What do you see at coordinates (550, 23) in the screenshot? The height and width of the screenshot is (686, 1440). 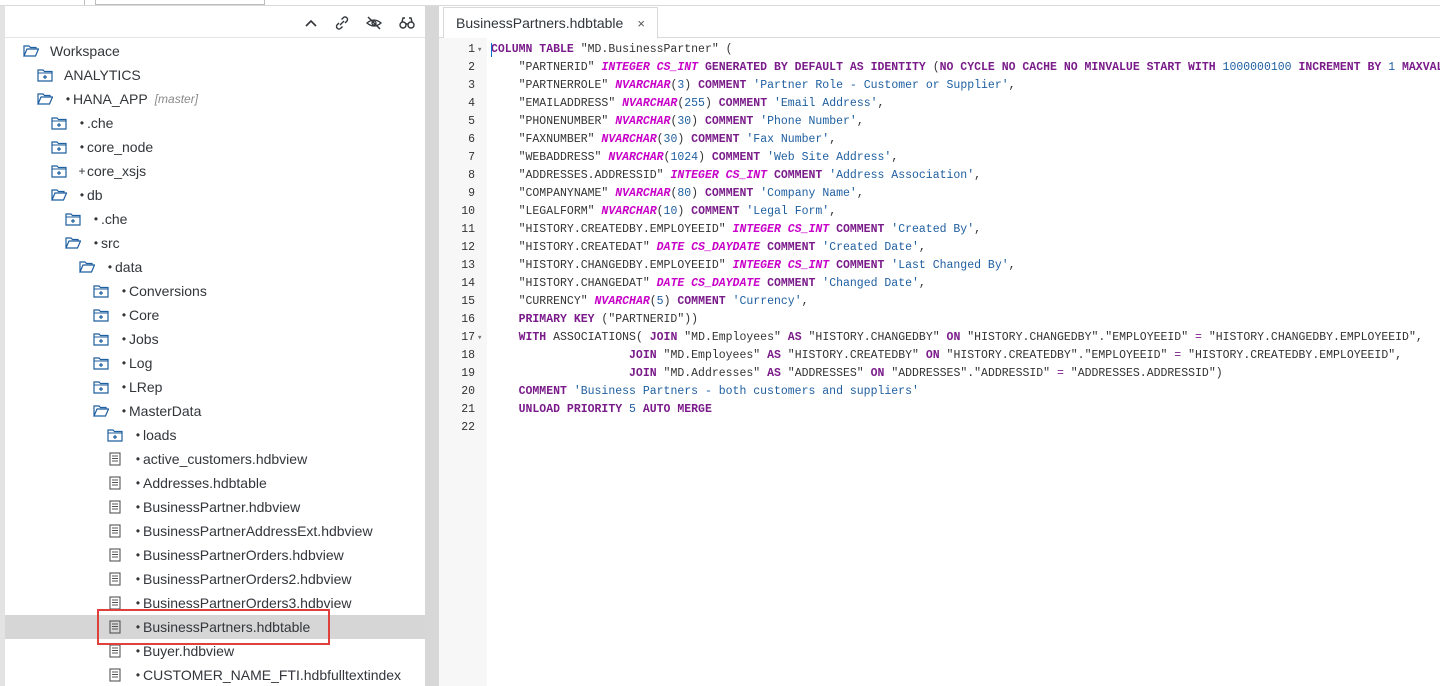 I see `tab-businesspartners-hdbtable: BusinessPartners.hdbtable ×` at bounding box center [550, 23].